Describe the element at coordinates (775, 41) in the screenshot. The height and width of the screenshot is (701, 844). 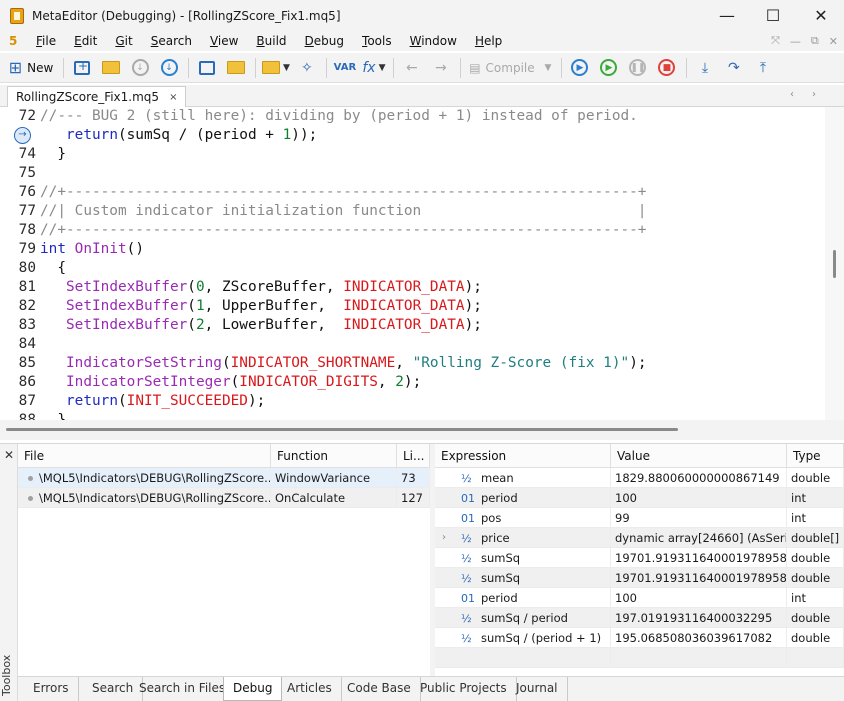
I see `float-doc-icon: ⤧` at that location.